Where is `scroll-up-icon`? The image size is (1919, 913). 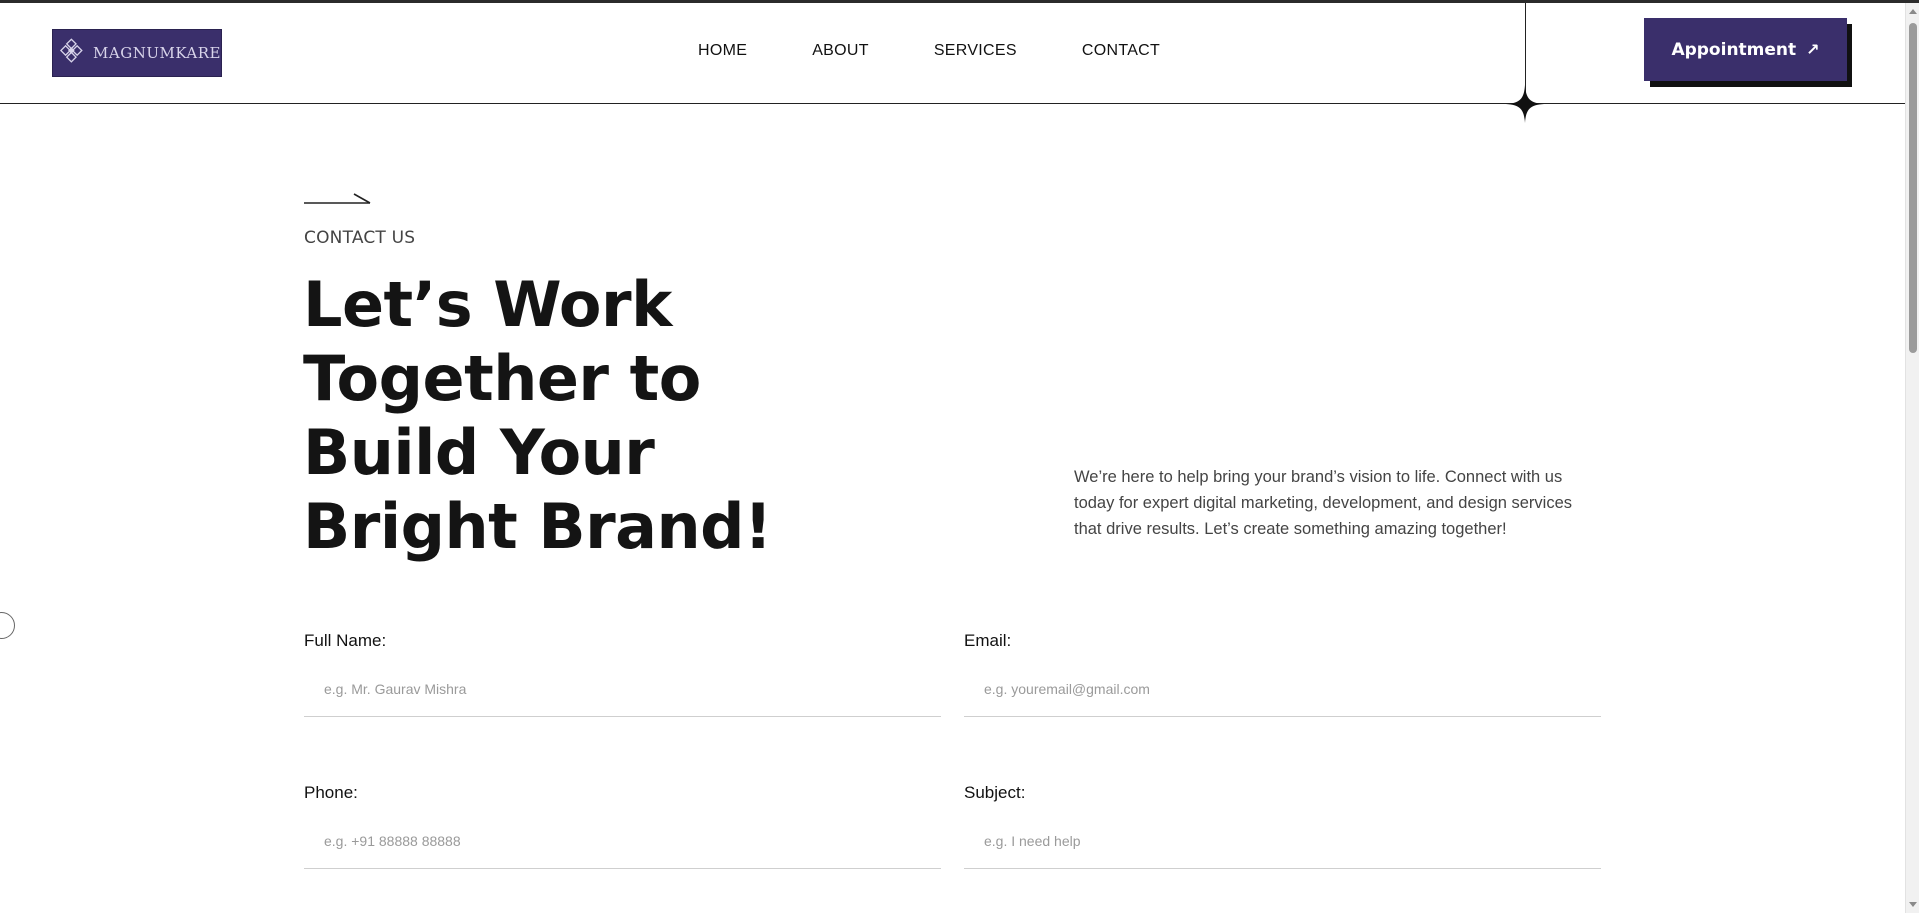
scroll-up-icon is located at coordinates (1913, 11).